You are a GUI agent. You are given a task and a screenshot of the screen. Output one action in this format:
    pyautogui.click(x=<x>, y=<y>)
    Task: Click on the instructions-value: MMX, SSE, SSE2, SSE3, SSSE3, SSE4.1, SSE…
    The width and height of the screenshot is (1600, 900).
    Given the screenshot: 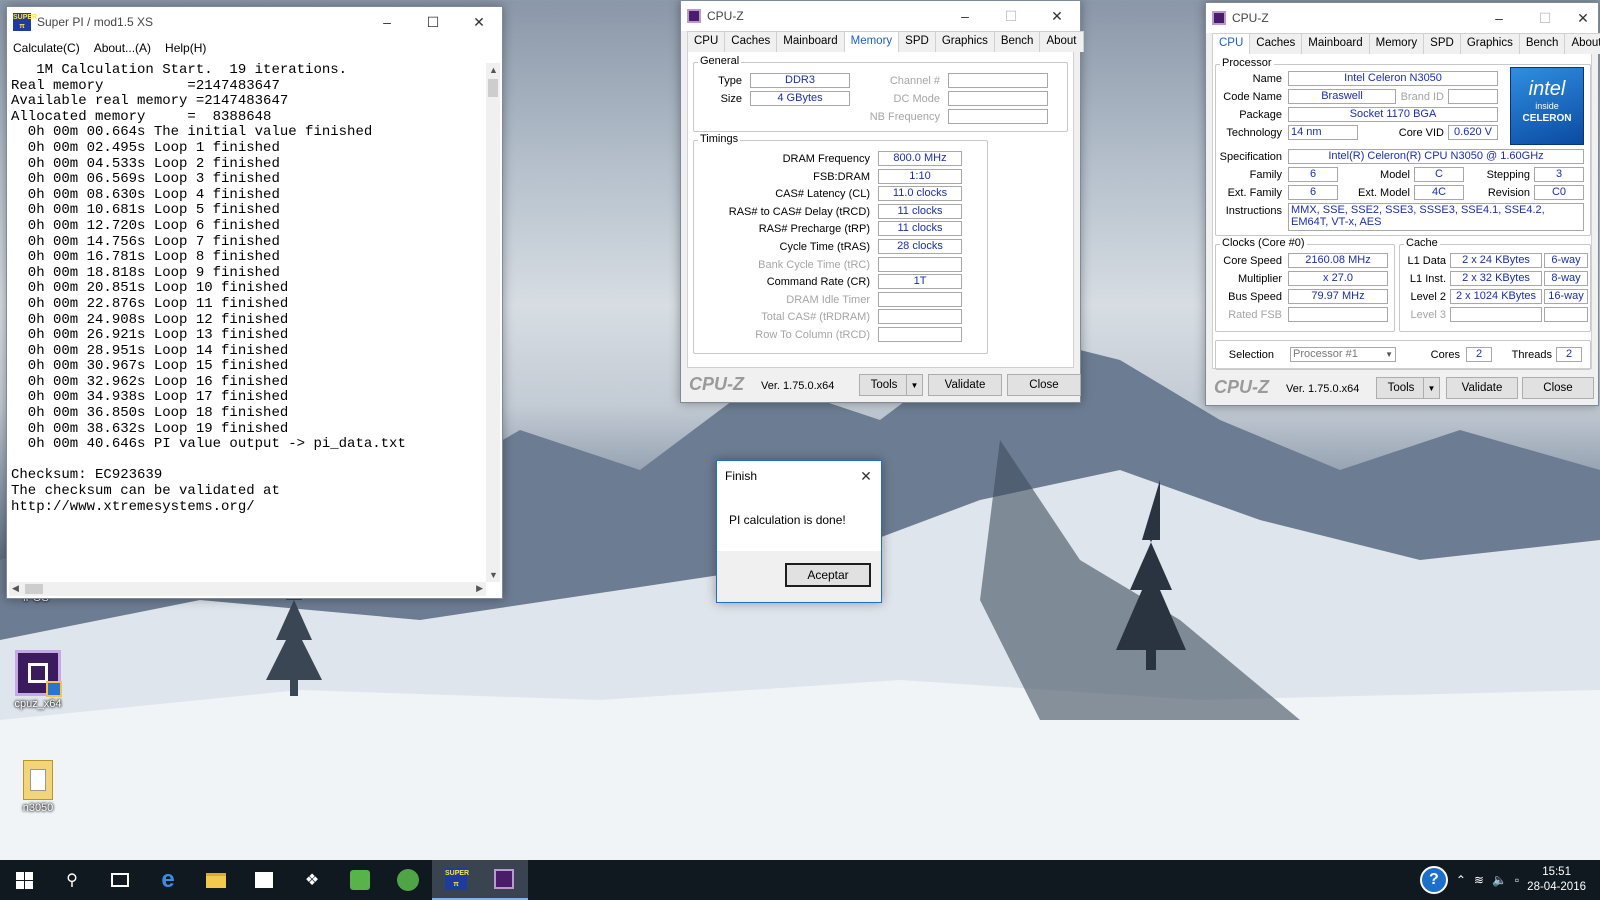 What is the action you would take?
    pyautogui.click(x=1436, y=217)
    